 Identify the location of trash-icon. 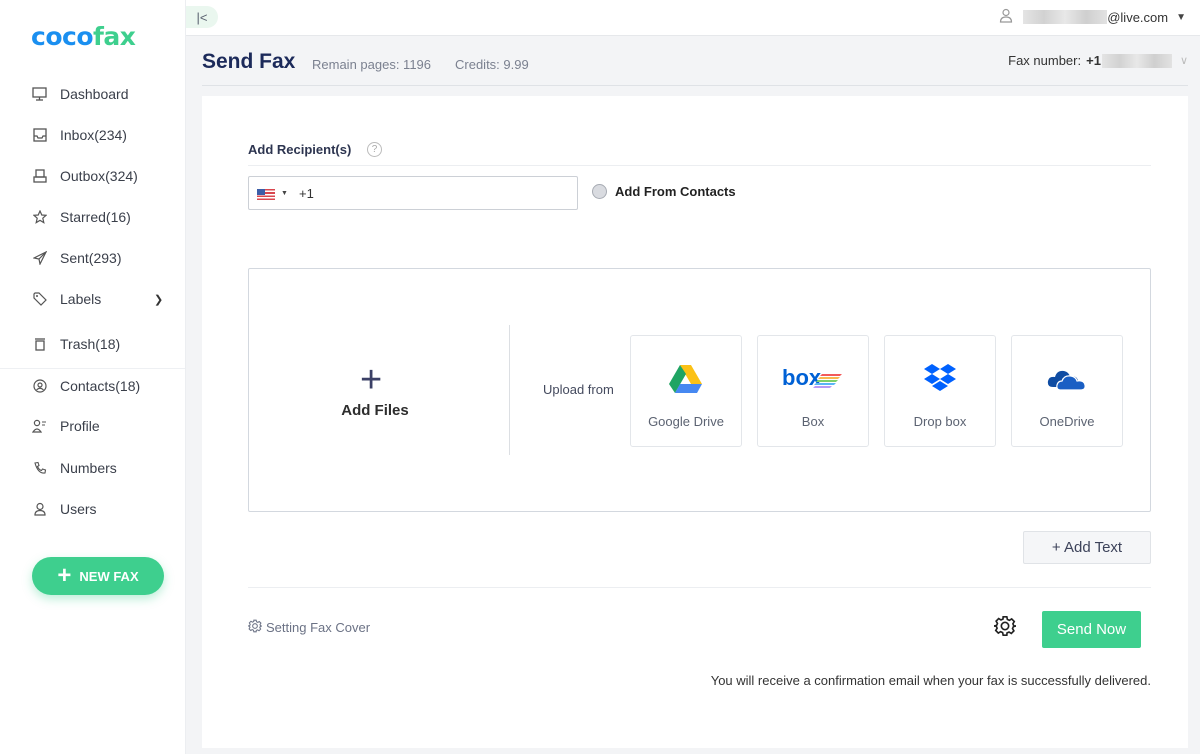
(39, 344).